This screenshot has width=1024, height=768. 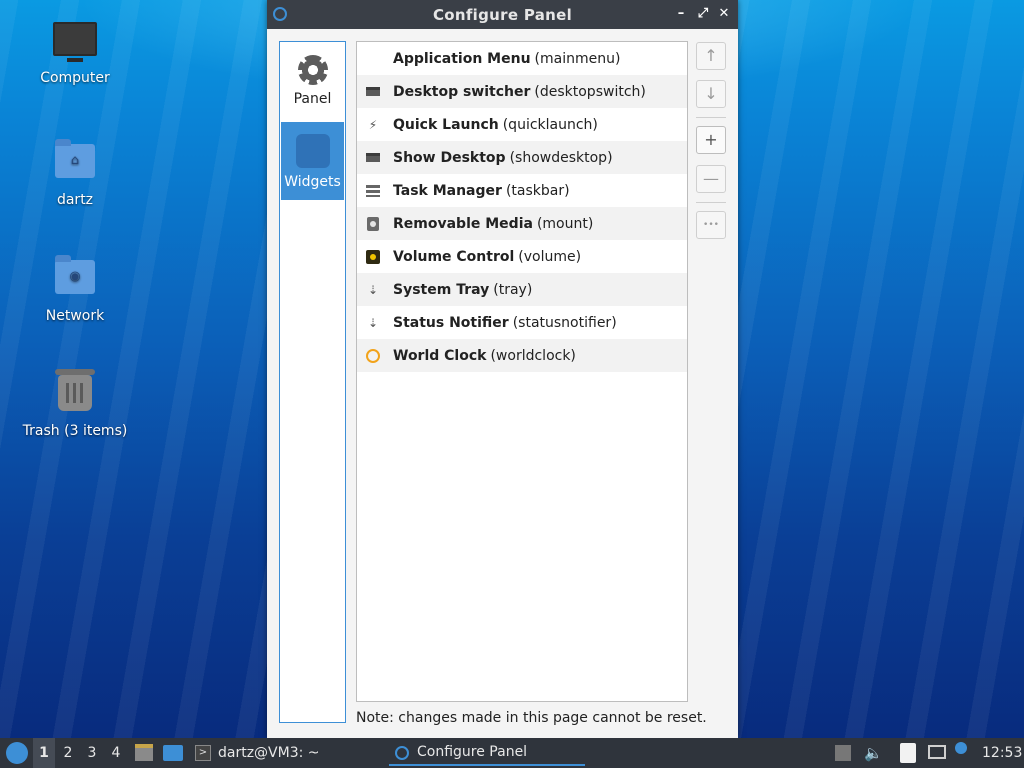 What do you see at coordinates (312, 182) in the screenshot?
I see `sidebar-item-label: Widgets` at bounding box center [312, 182].